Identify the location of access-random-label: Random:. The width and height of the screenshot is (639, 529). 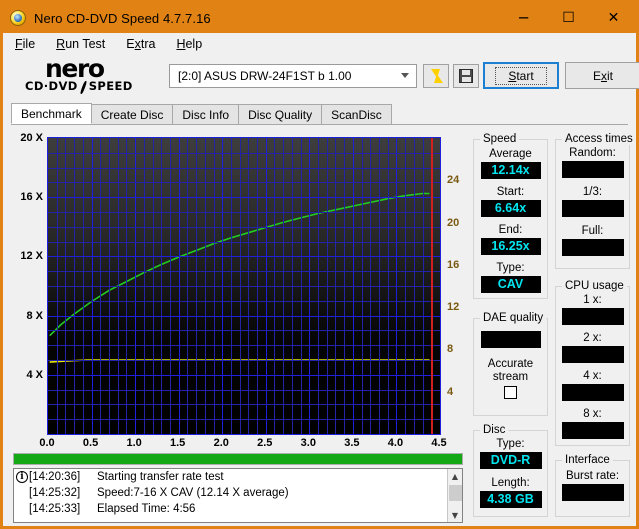
(592, 153).